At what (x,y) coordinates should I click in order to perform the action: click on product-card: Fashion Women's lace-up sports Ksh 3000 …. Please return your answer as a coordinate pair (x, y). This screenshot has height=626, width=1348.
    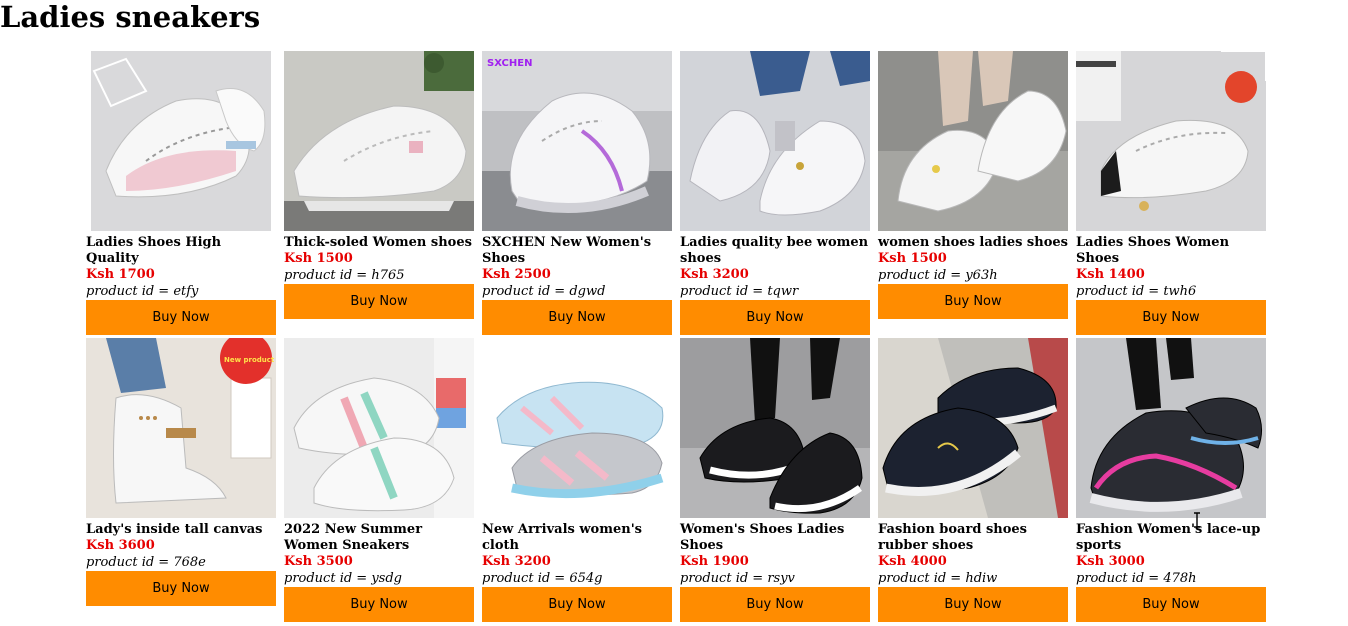
    Looking at the image, I should click on (1171, 480).